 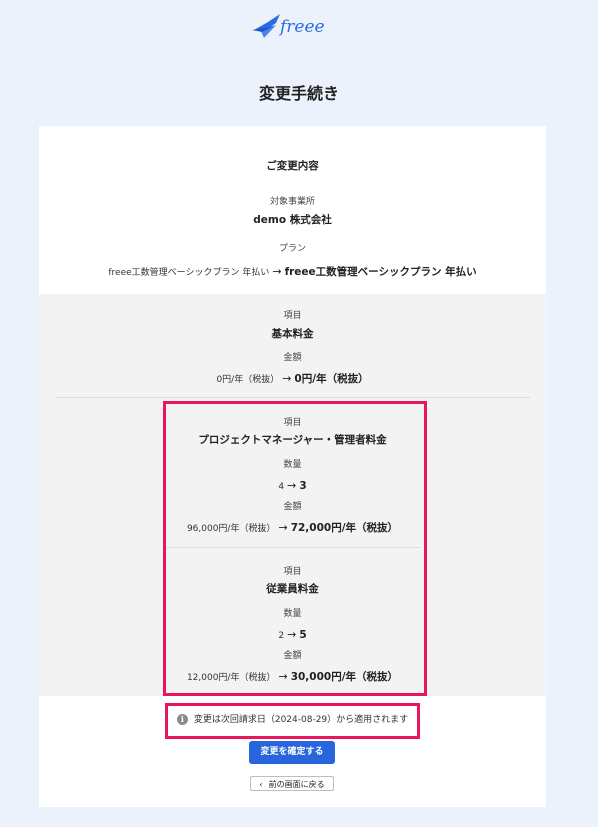 I want to click on chevron-left-icon: ‹, so click(x=261, y=784).